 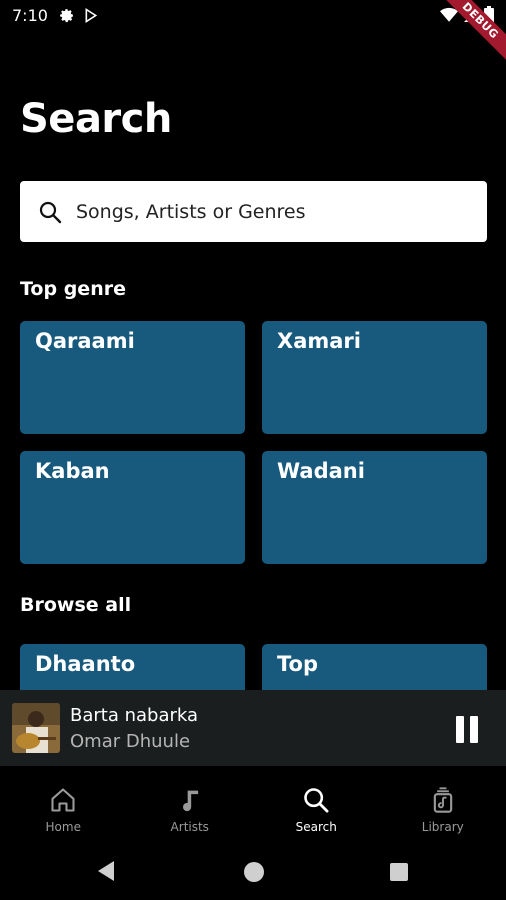 I want to click on nav-label: Home, so click(x=63, y=827).